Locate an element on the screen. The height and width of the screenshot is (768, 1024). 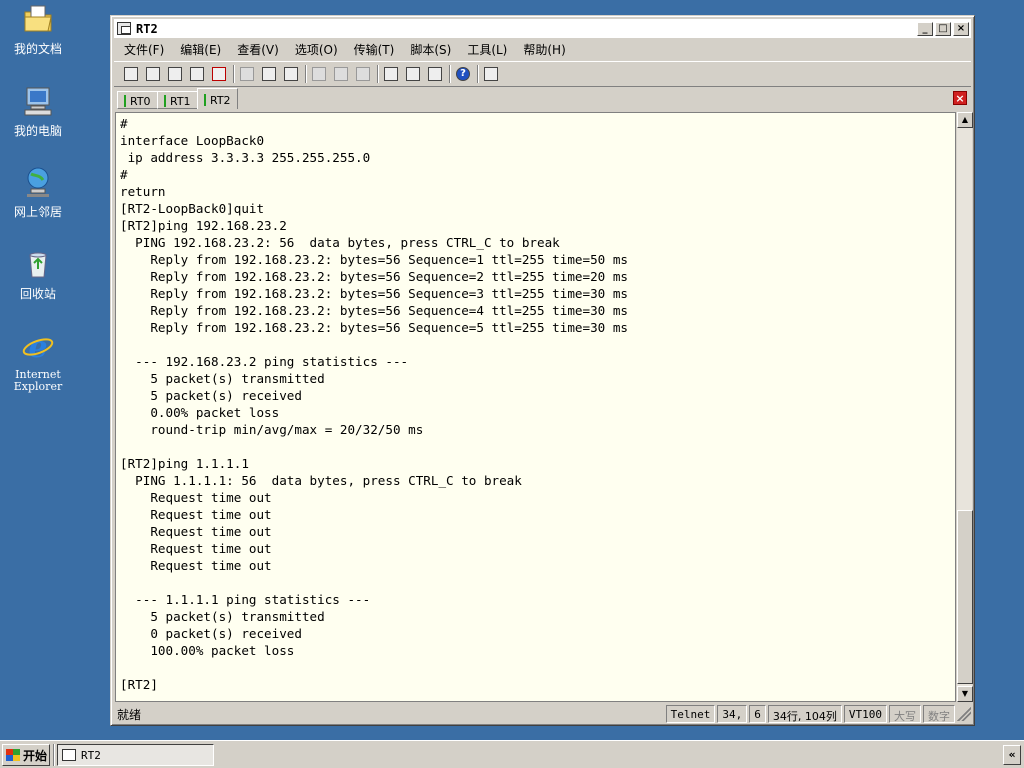
svg-text: e is located at coordinates (37, 346).